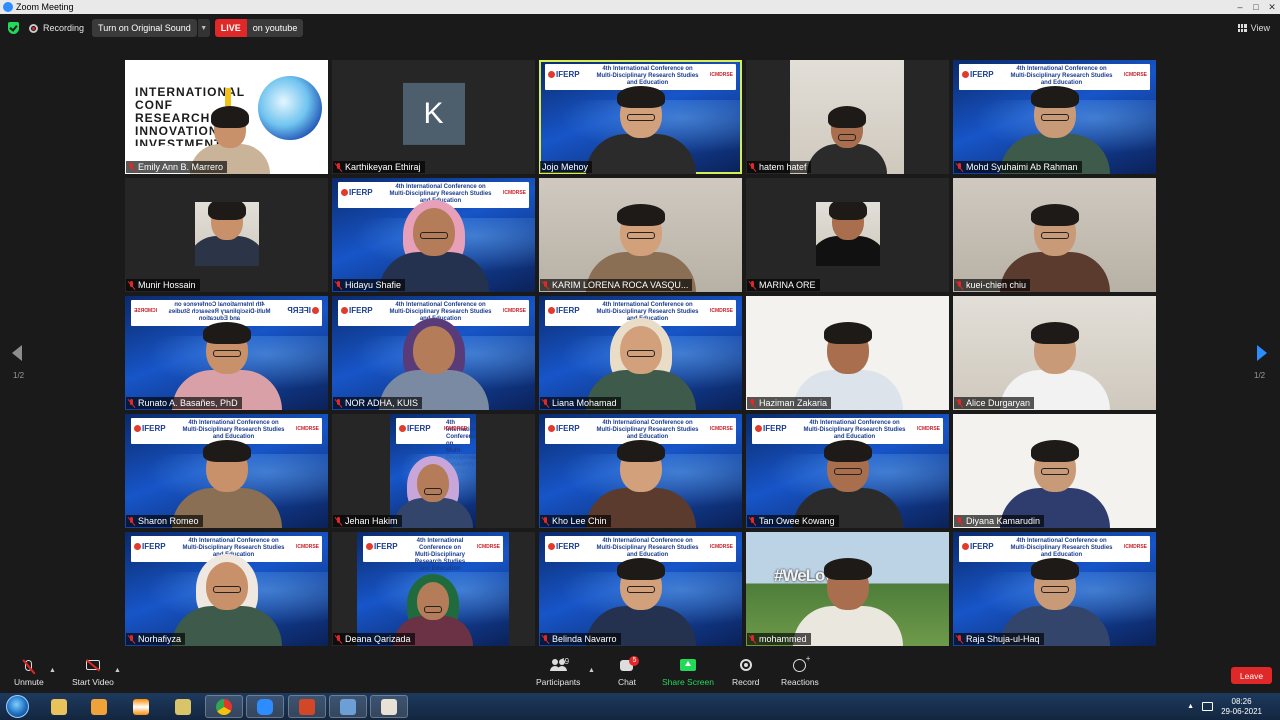  What do you see at coordinates (800, 671) in the screenshot?
I see `reactions-button: Reactions` at bounding box center [800, 671].